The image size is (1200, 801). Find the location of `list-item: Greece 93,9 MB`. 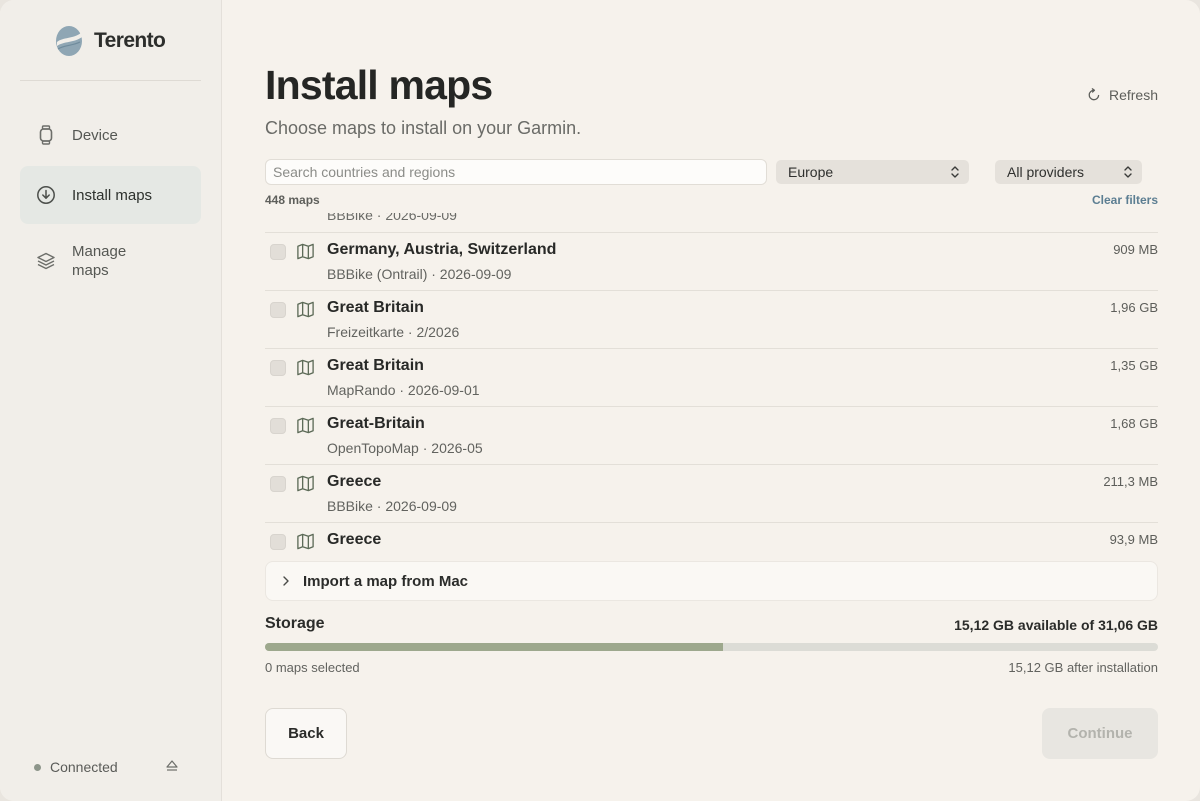

list-item: Greece 93,9 MB is located at coordinates (711, 538).